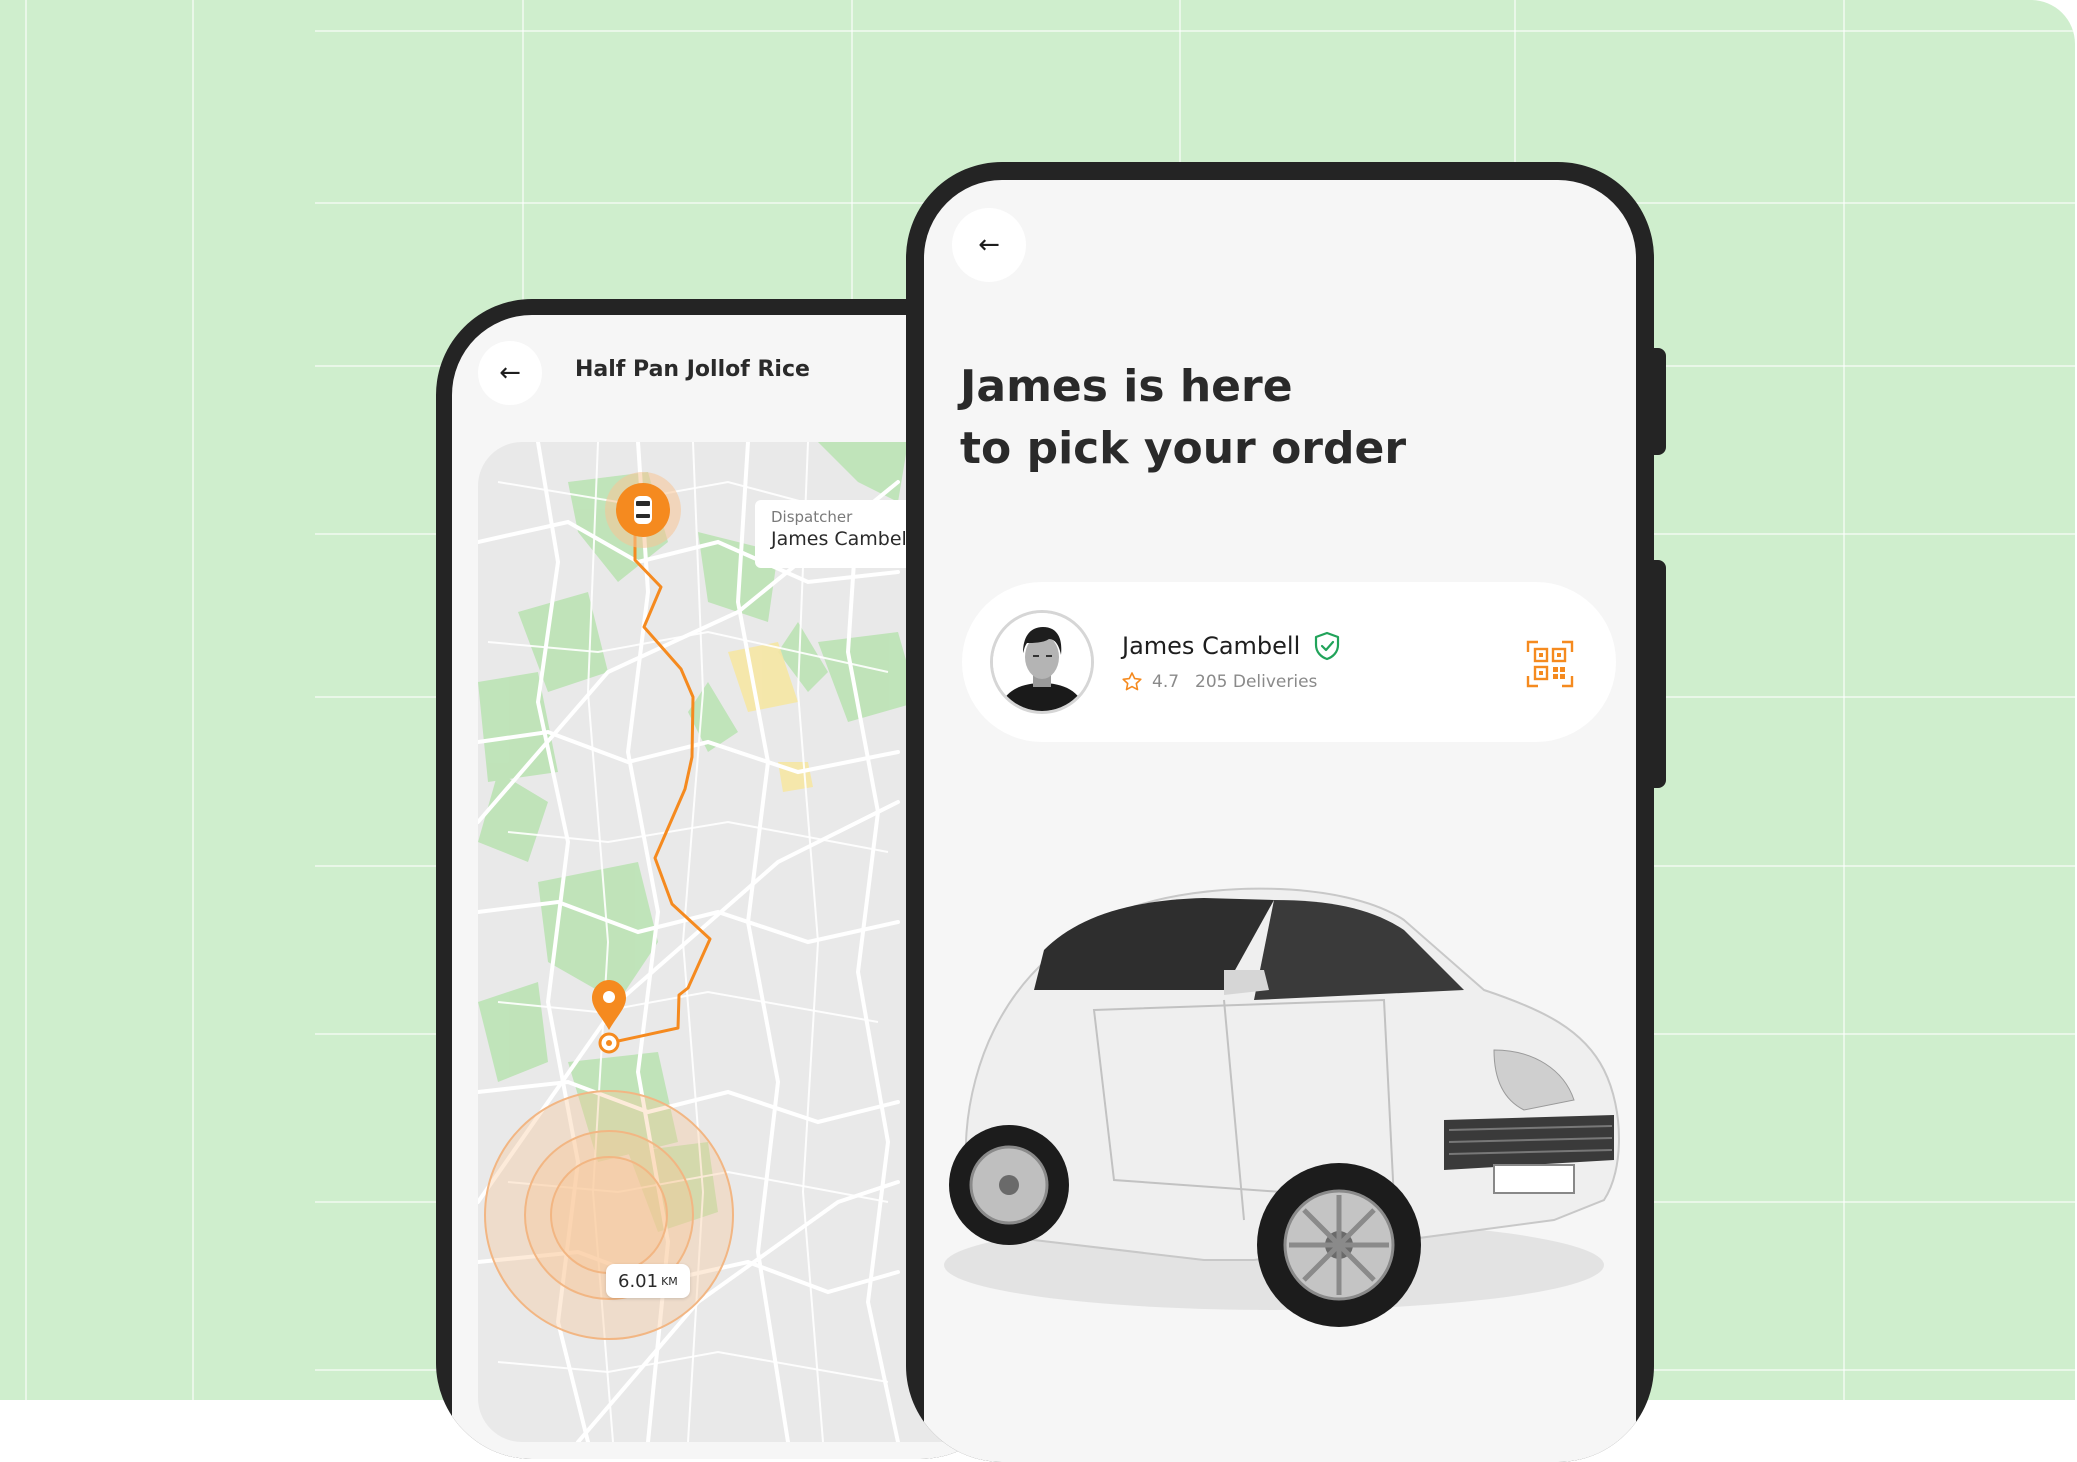 Image resolution: width=2077 pixels, height=1462 pixels. I want to click on driver-card: James Cambell 4.7 205 Deliveries, so click(1289, 662).